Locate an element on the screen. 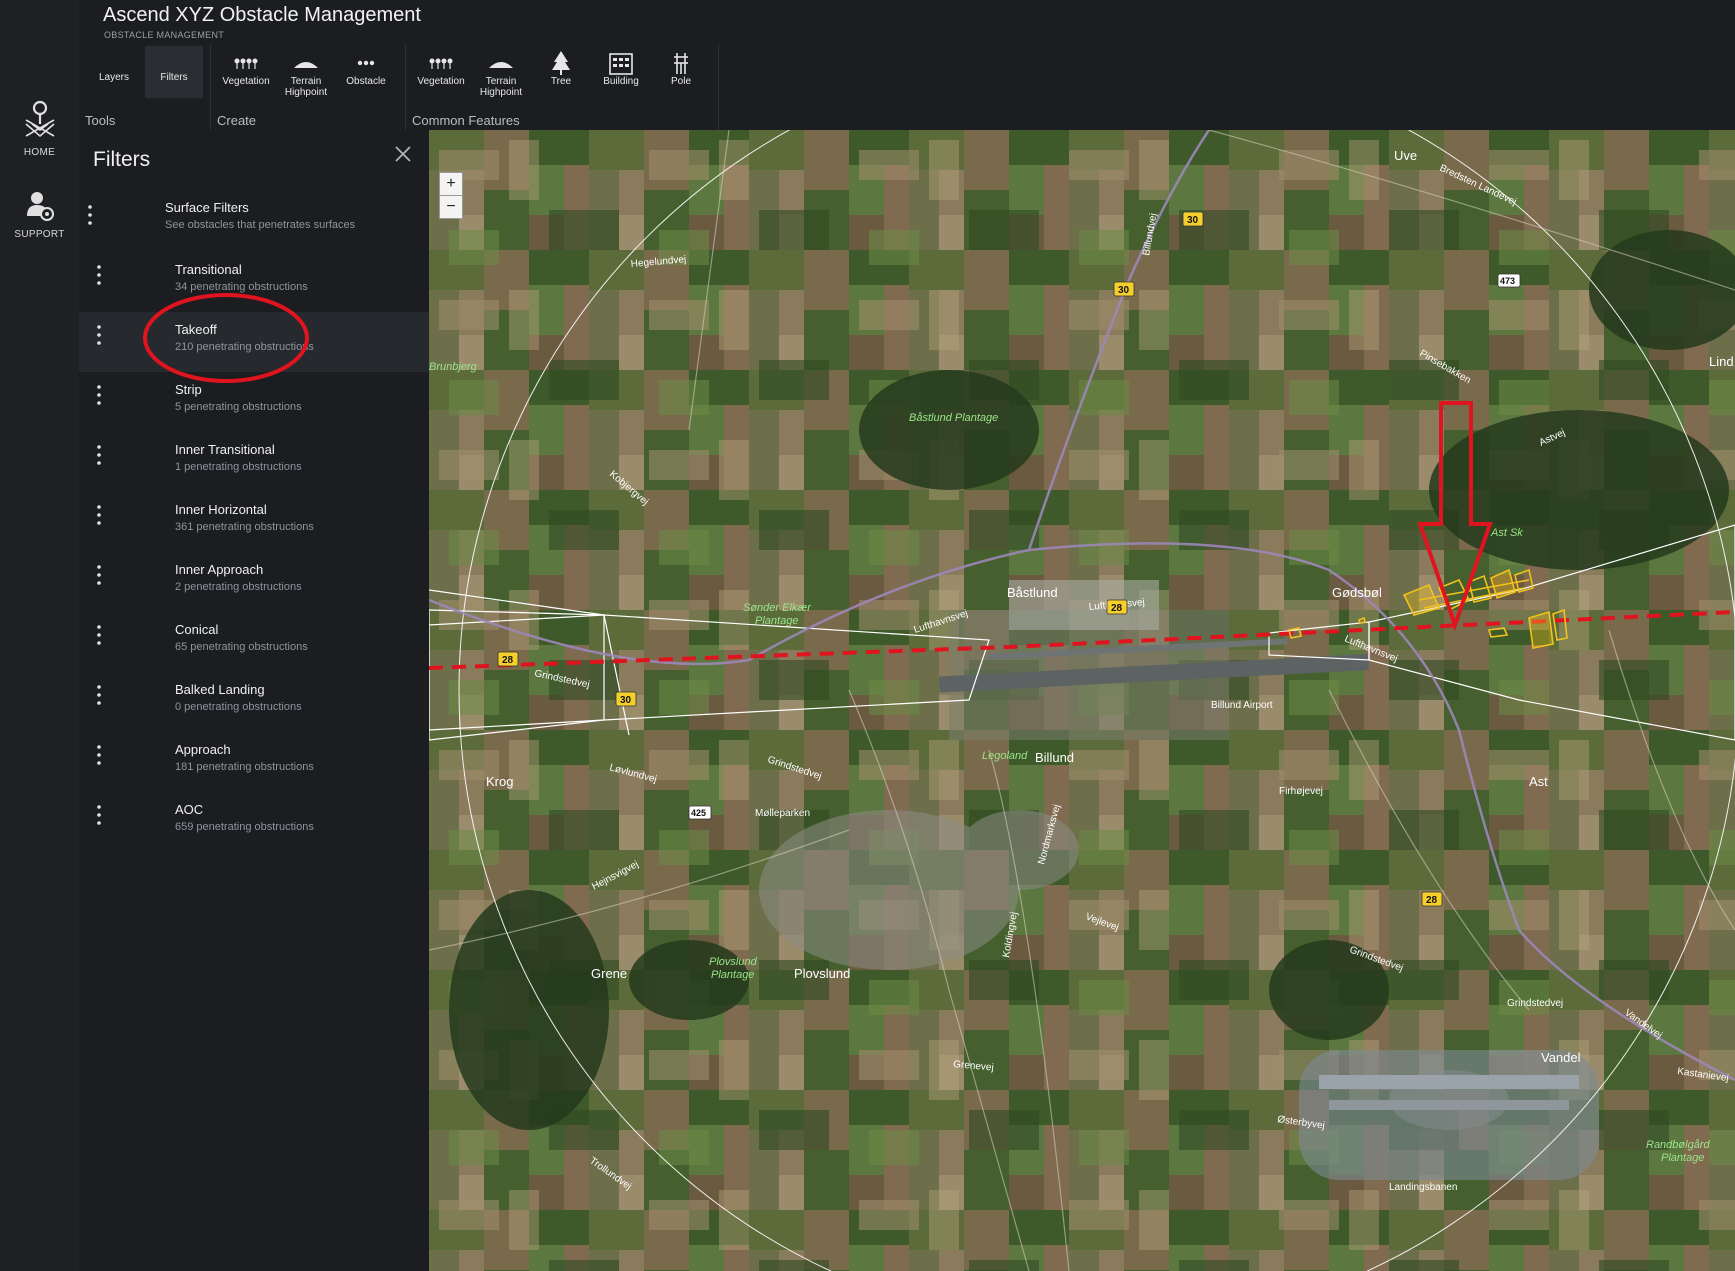  common-pole-label: Pole is located at coordinates (680, 81).